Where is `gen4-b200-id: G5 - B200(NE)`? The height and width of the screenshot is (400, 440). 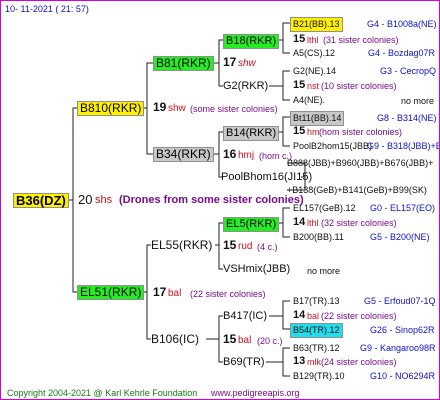
gen4-b200-id: G5 - B200(NE) is located at coordinates (400, 237).